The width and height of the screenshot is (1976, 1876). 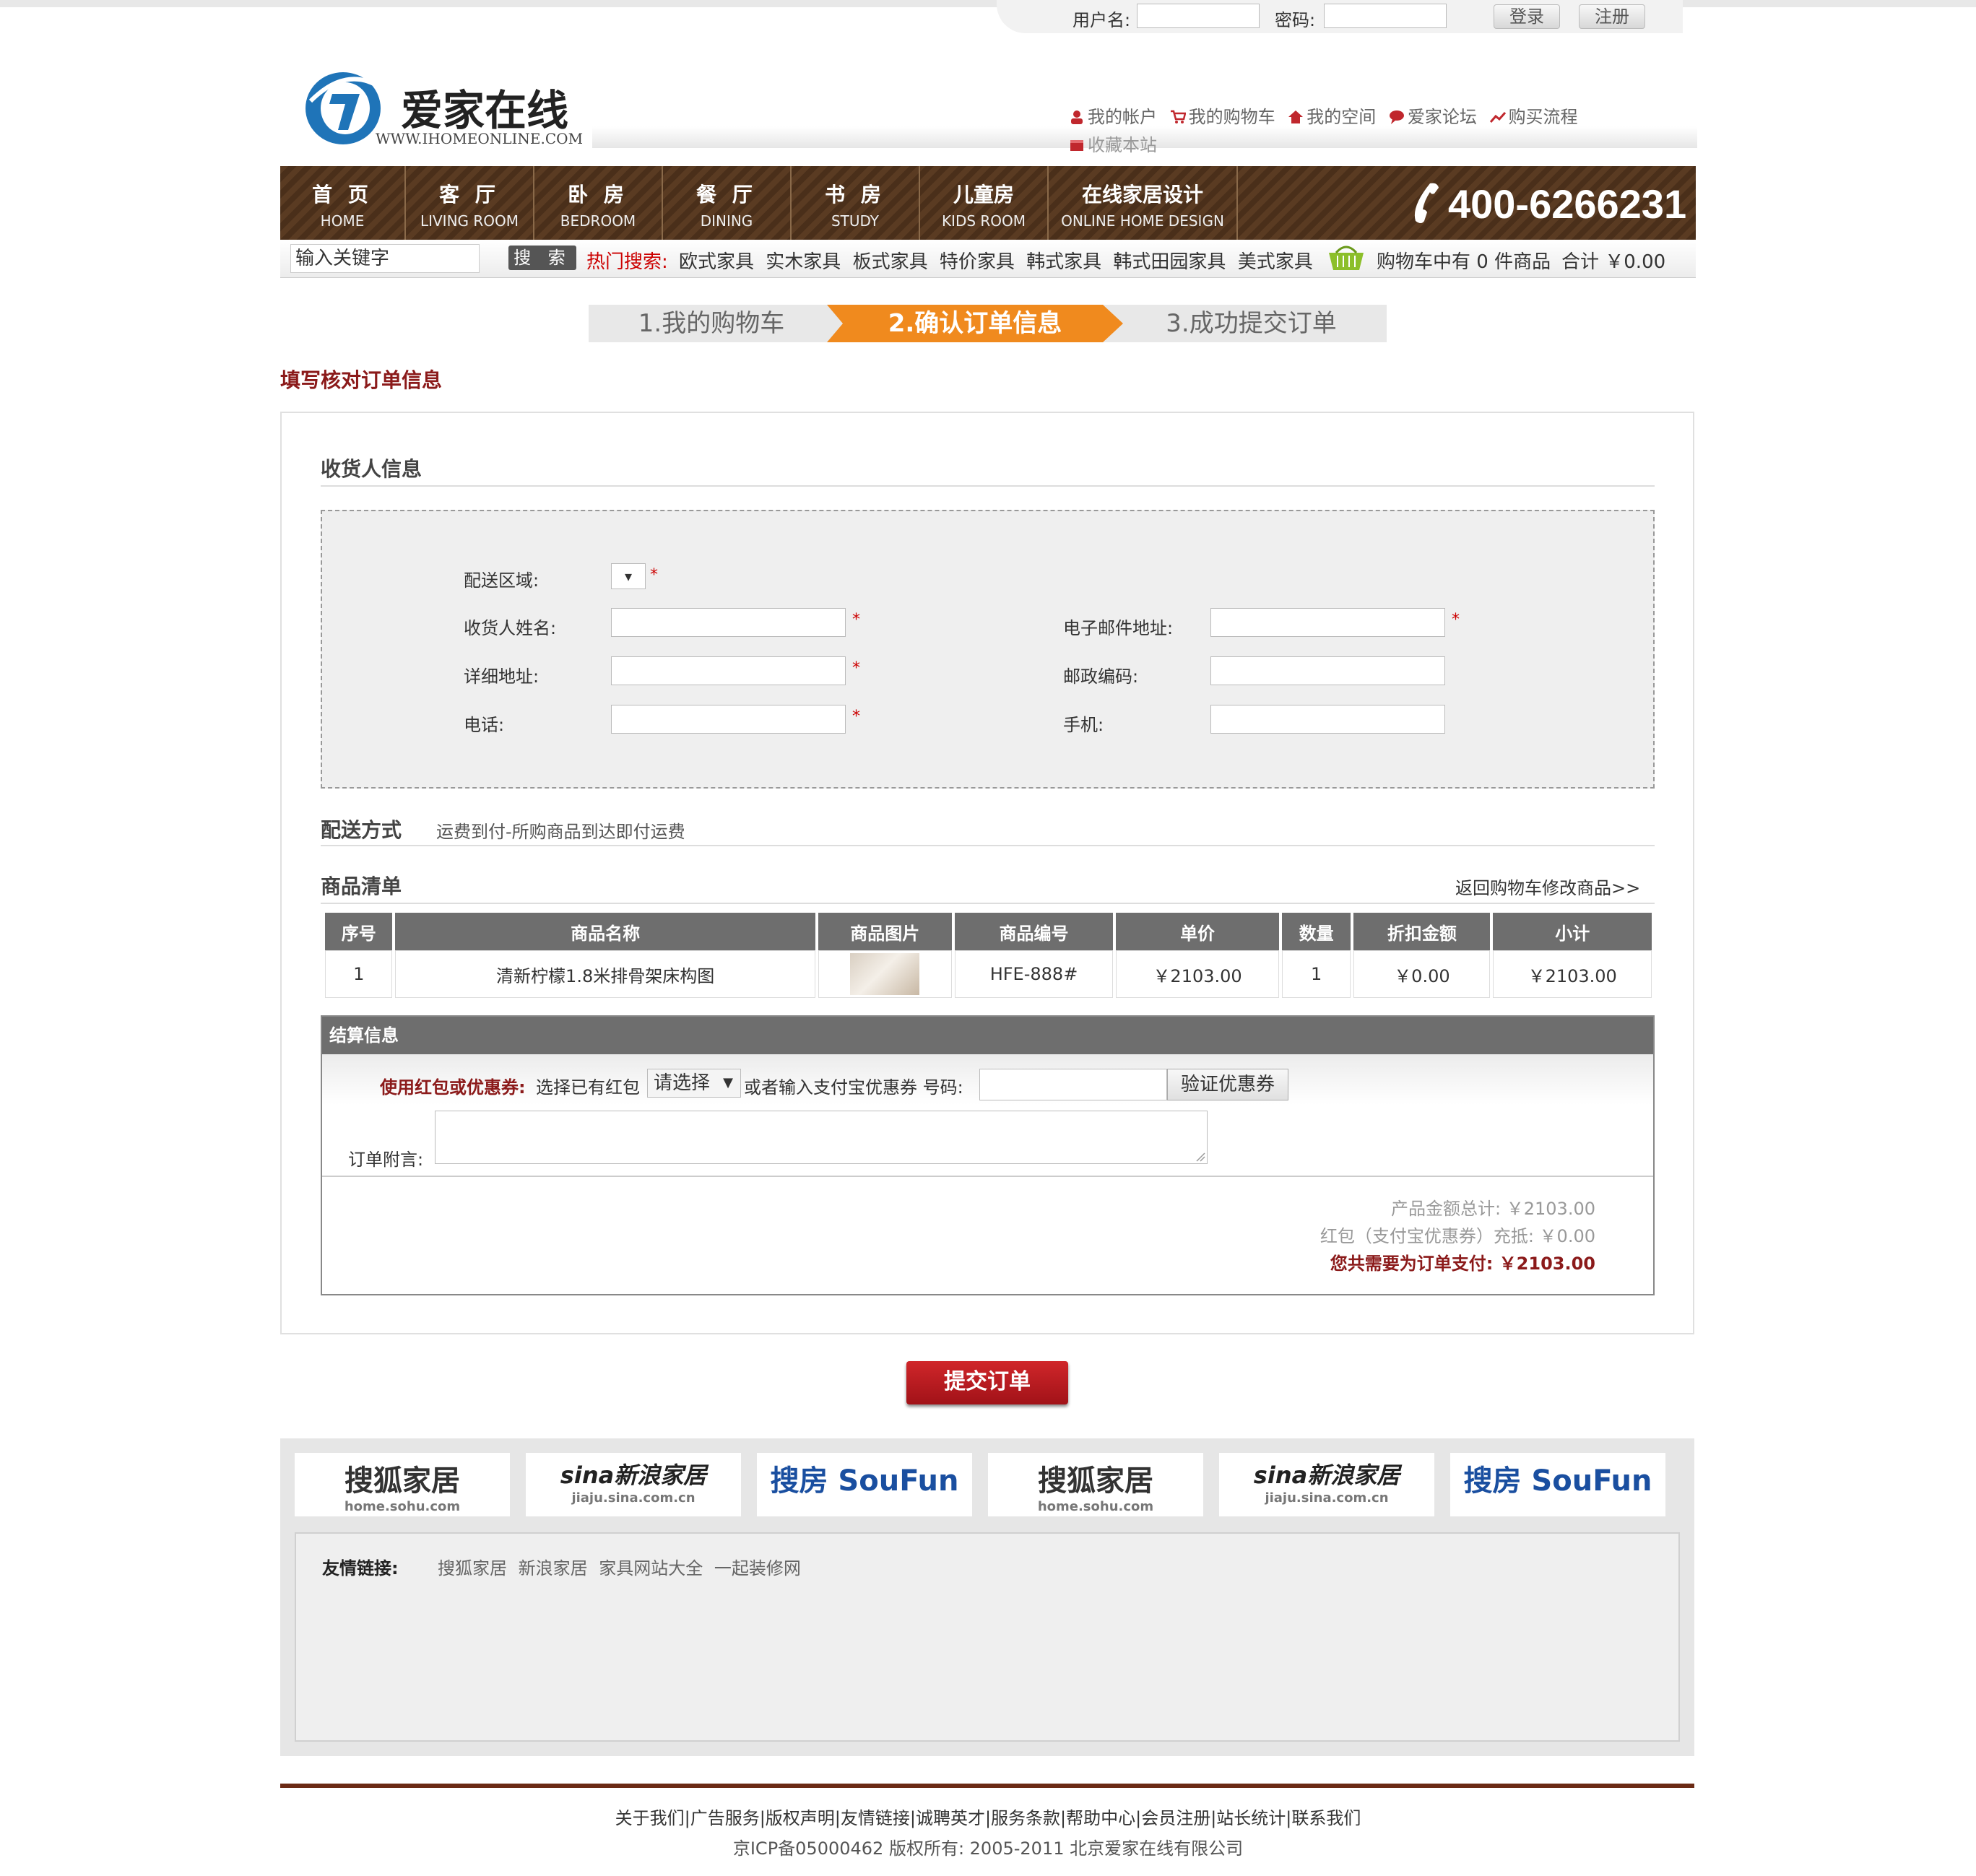 I want to click on friend-link: 家具网站大全, so click(x=651, y=1568).